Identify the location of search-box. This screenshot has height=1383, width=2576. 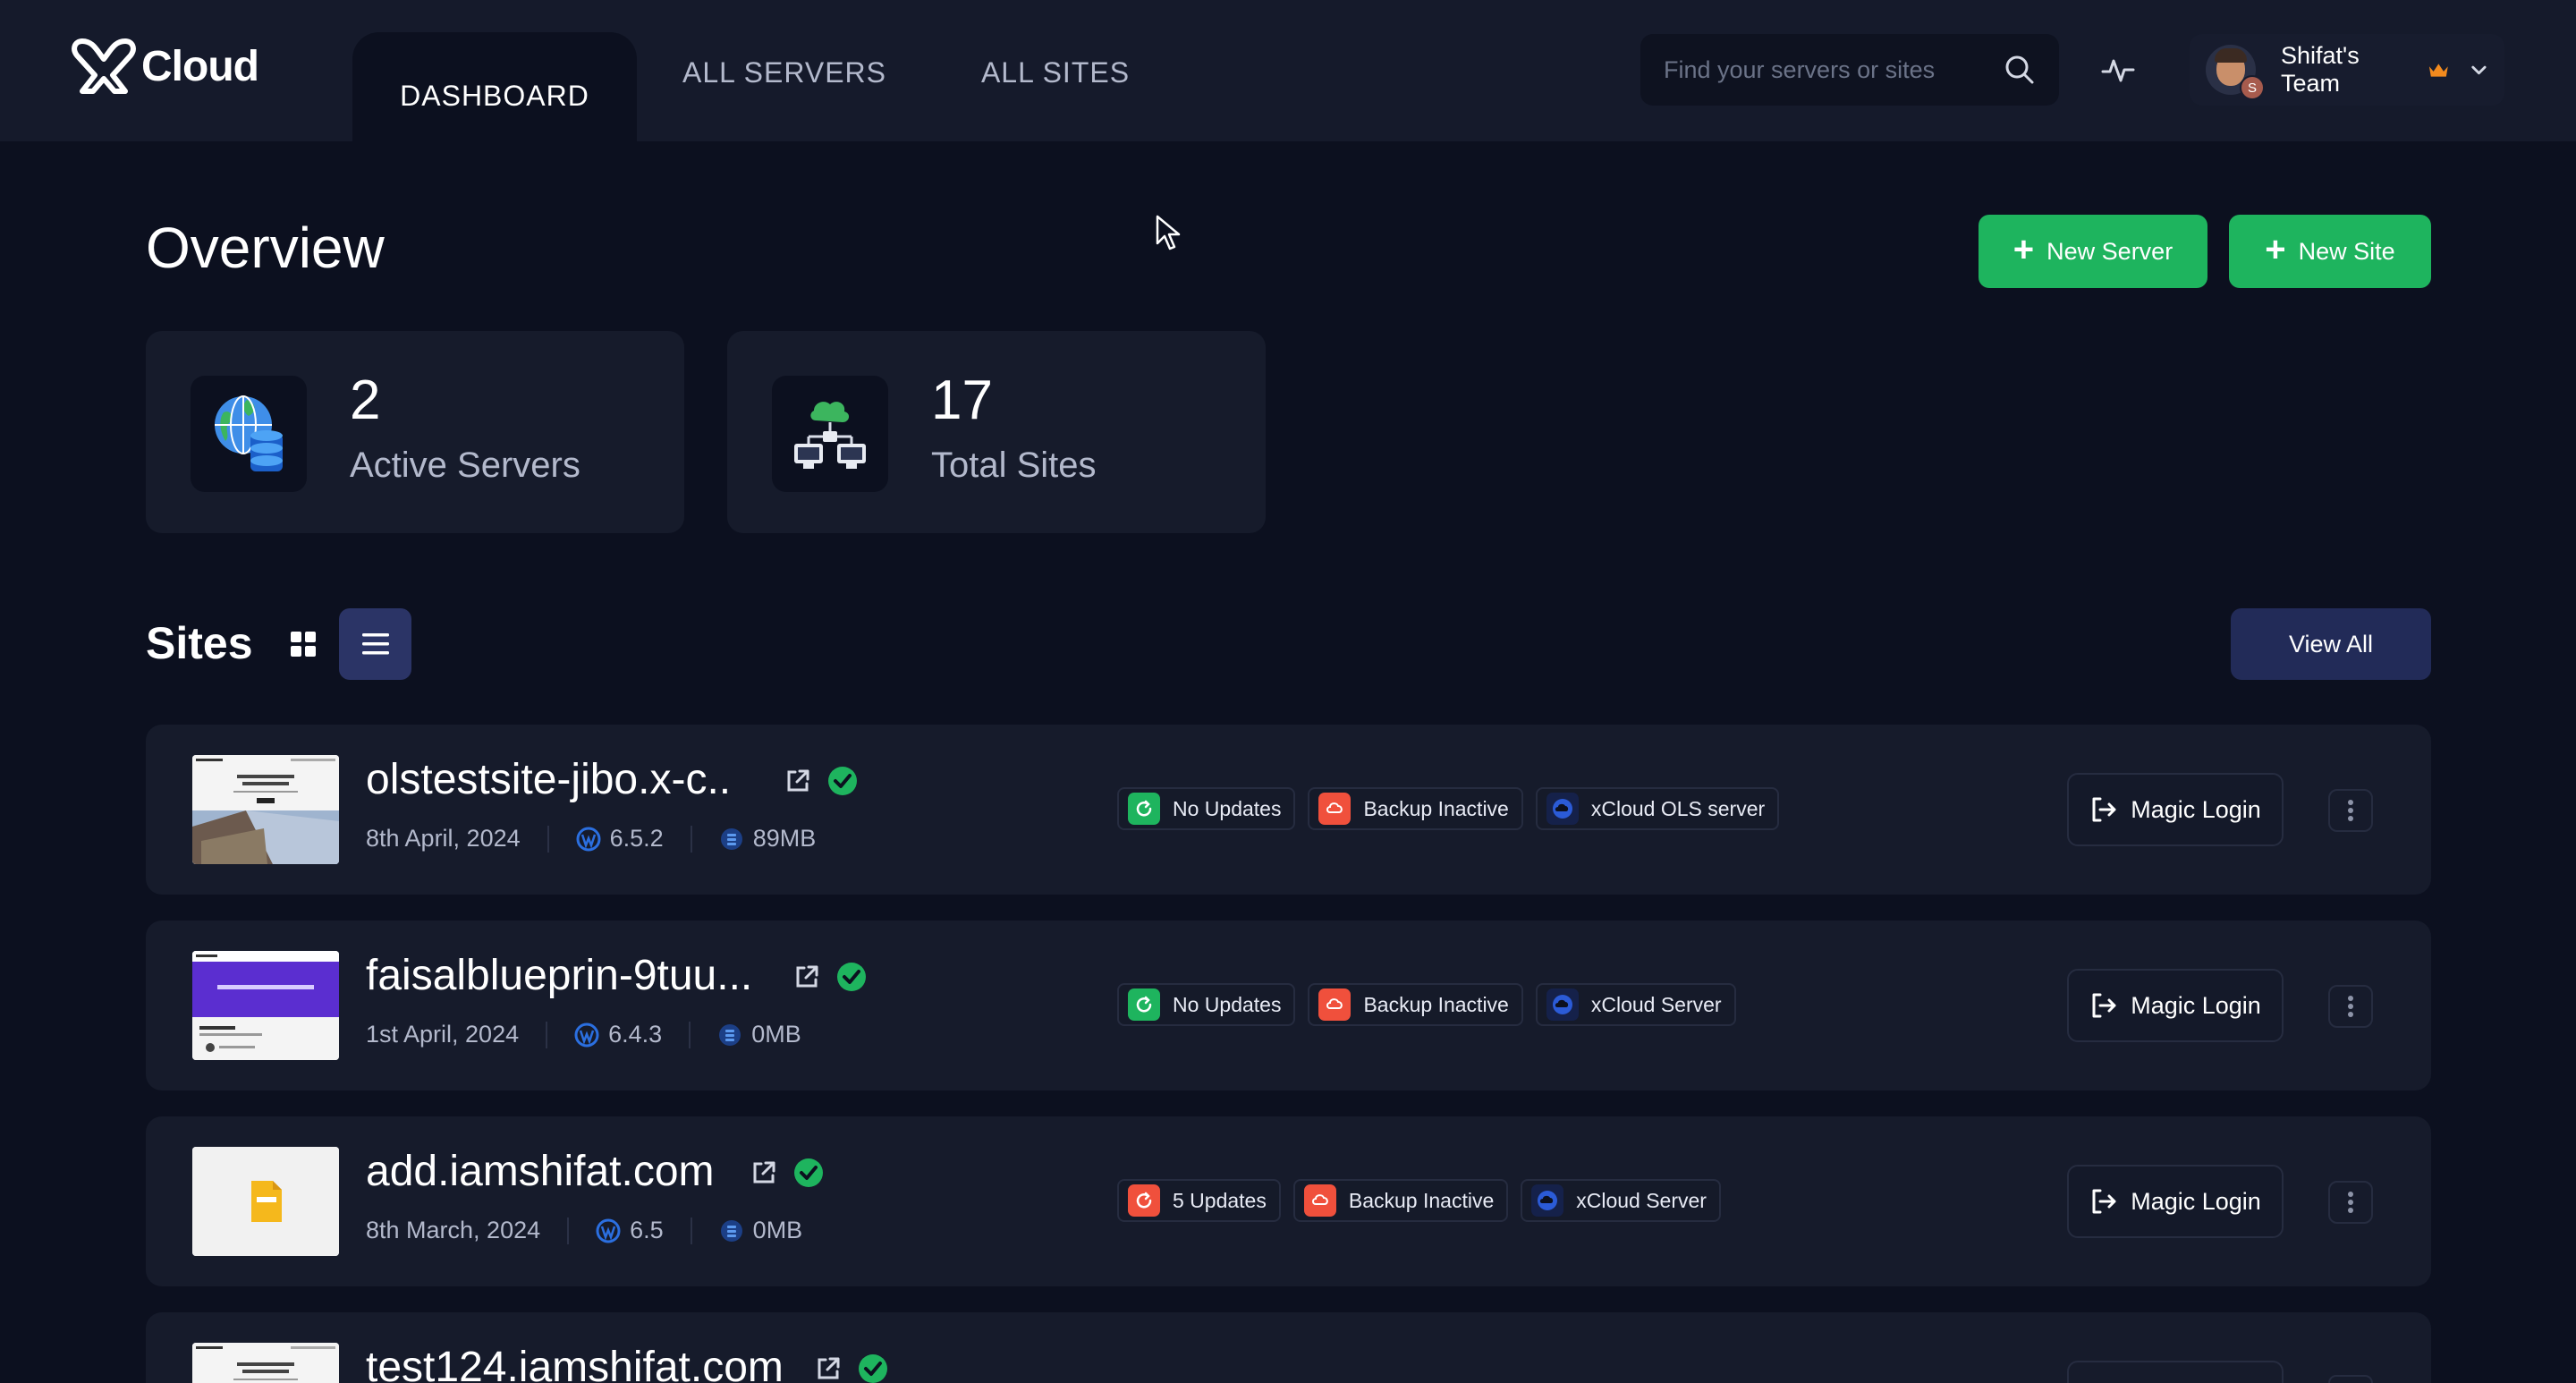
(1849, 70).